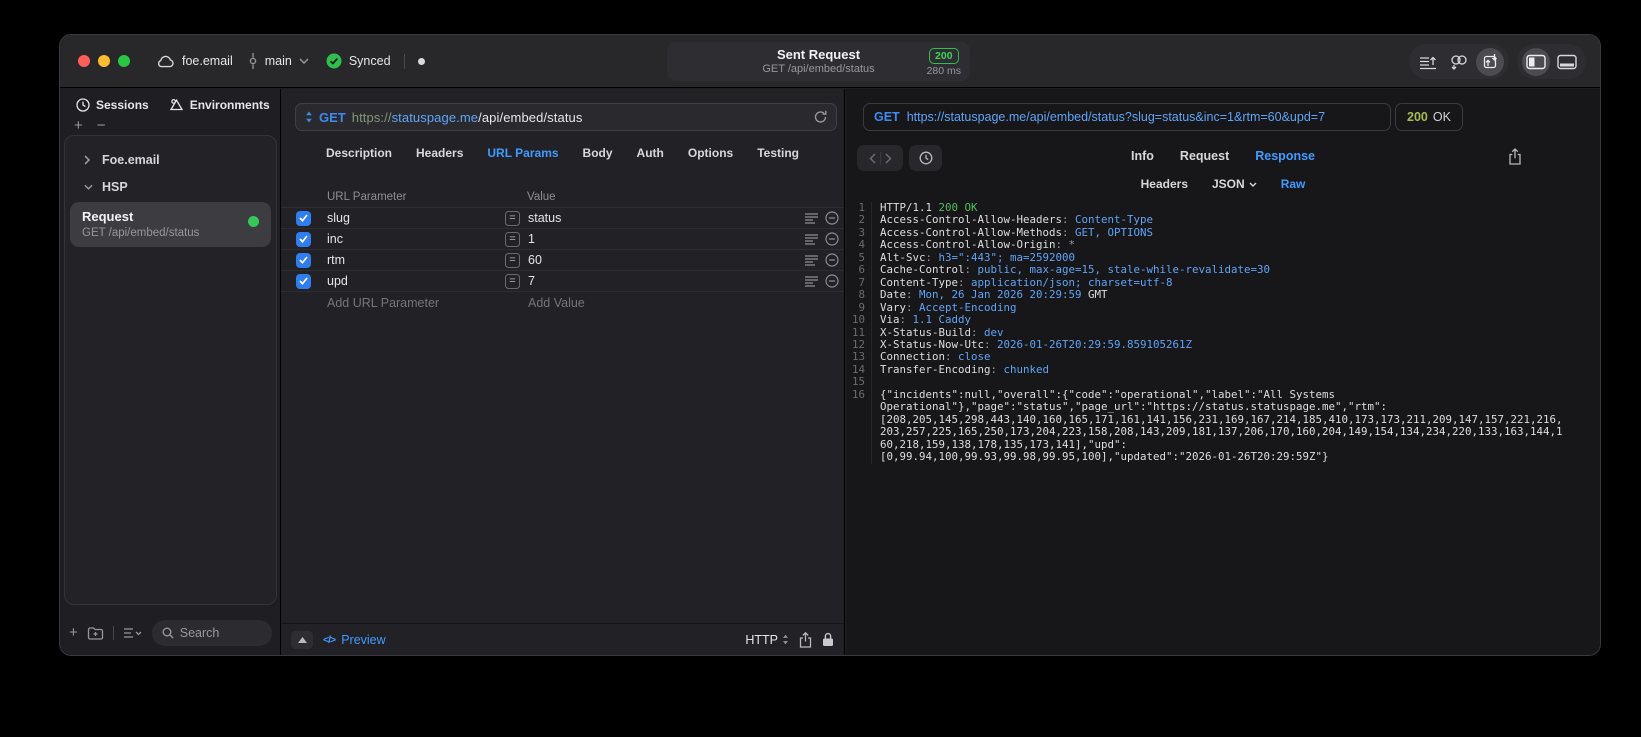 Image resolution: width=1641 pixels, height=737 pixels. I want to click on tab-auth: Auth, so click(650, 153).